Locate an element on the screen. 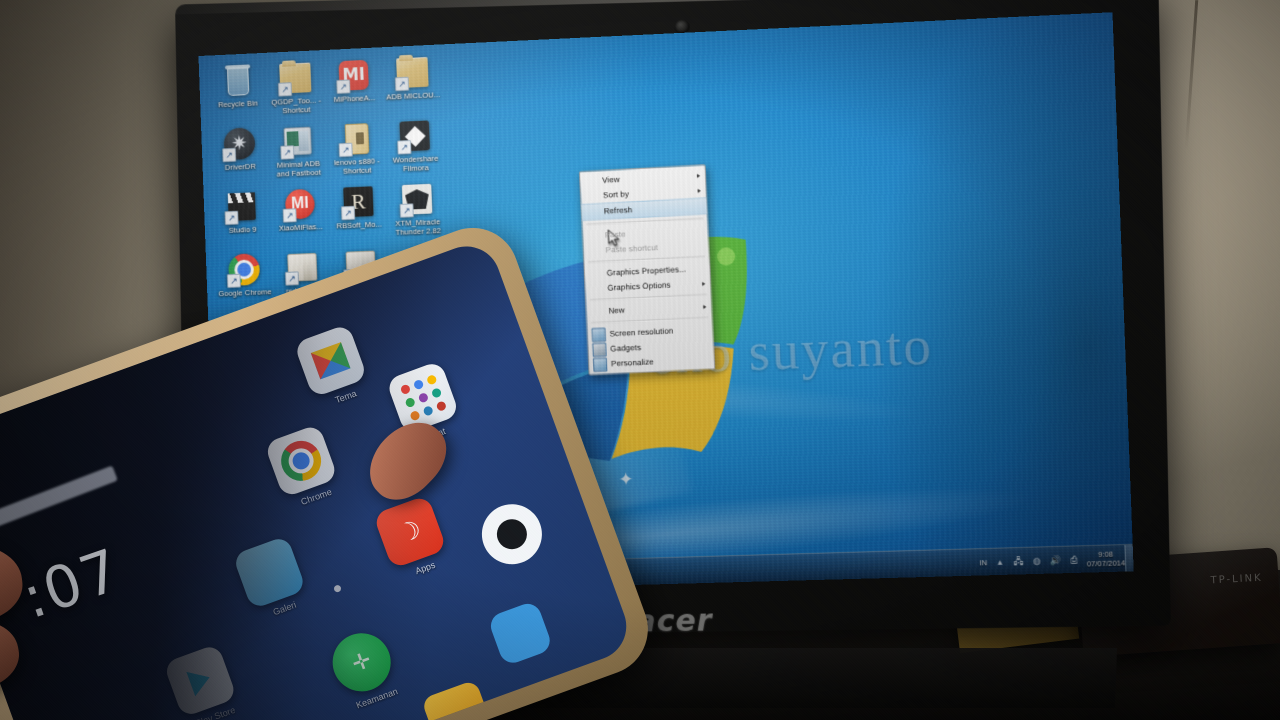  menu-item-label: Gadgets is located at coordinates (626, 348).